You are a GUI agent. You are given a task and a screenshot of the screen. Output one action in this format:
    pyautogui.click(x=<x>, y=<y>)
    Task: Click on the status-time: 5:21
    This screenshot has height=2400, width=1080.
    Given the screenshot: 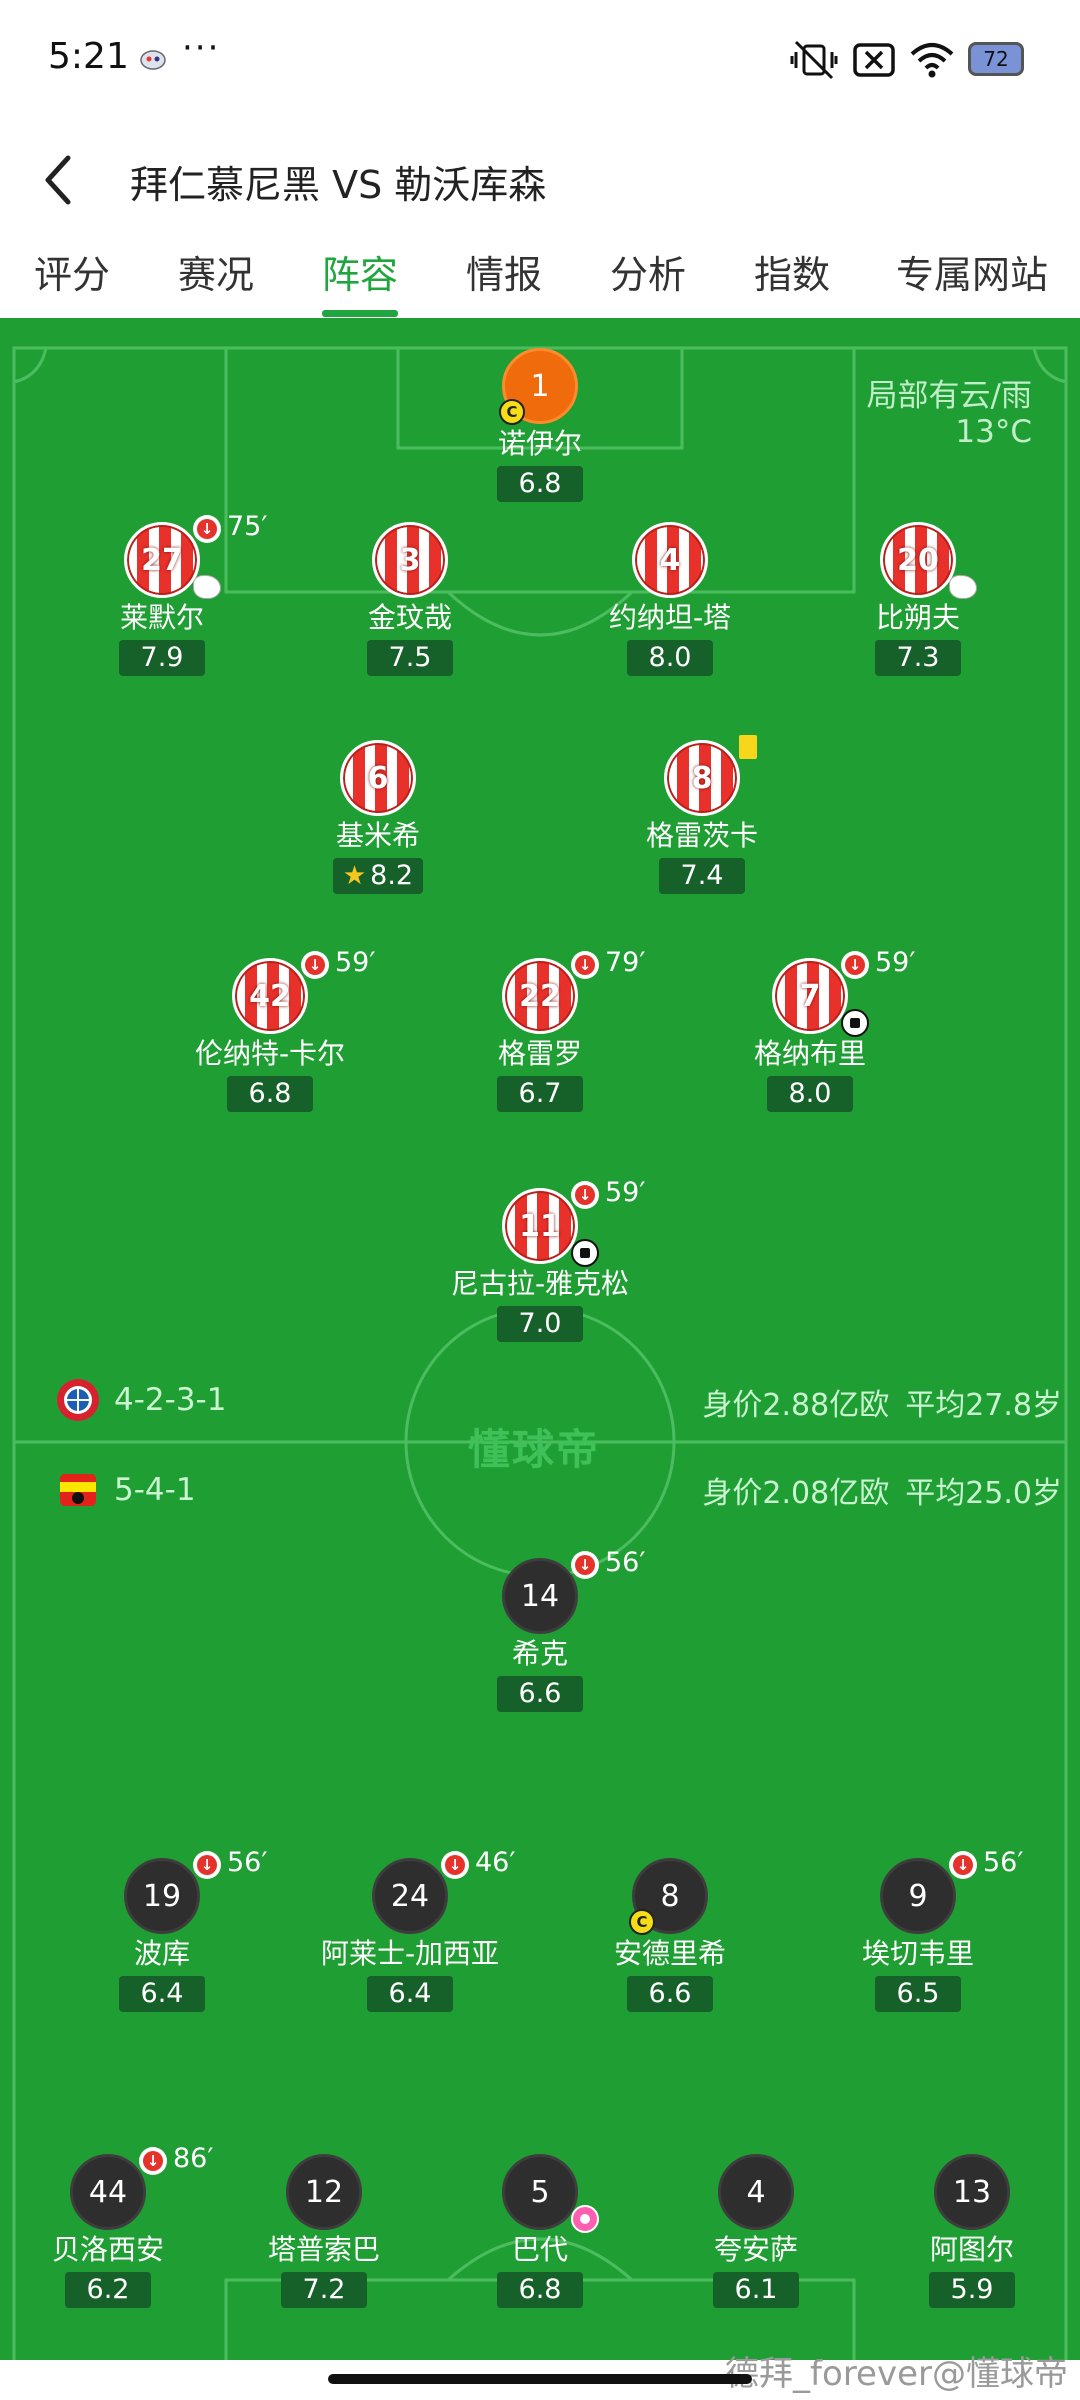 What is the action you would take?
    pyautogui.click(x=88, y=56)
    